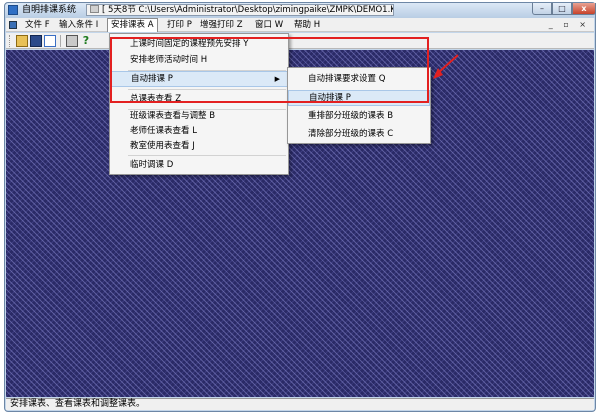  Describe the element at coordinates (86, 41) in the screenshot. I see `help-icon: ?` at that location.